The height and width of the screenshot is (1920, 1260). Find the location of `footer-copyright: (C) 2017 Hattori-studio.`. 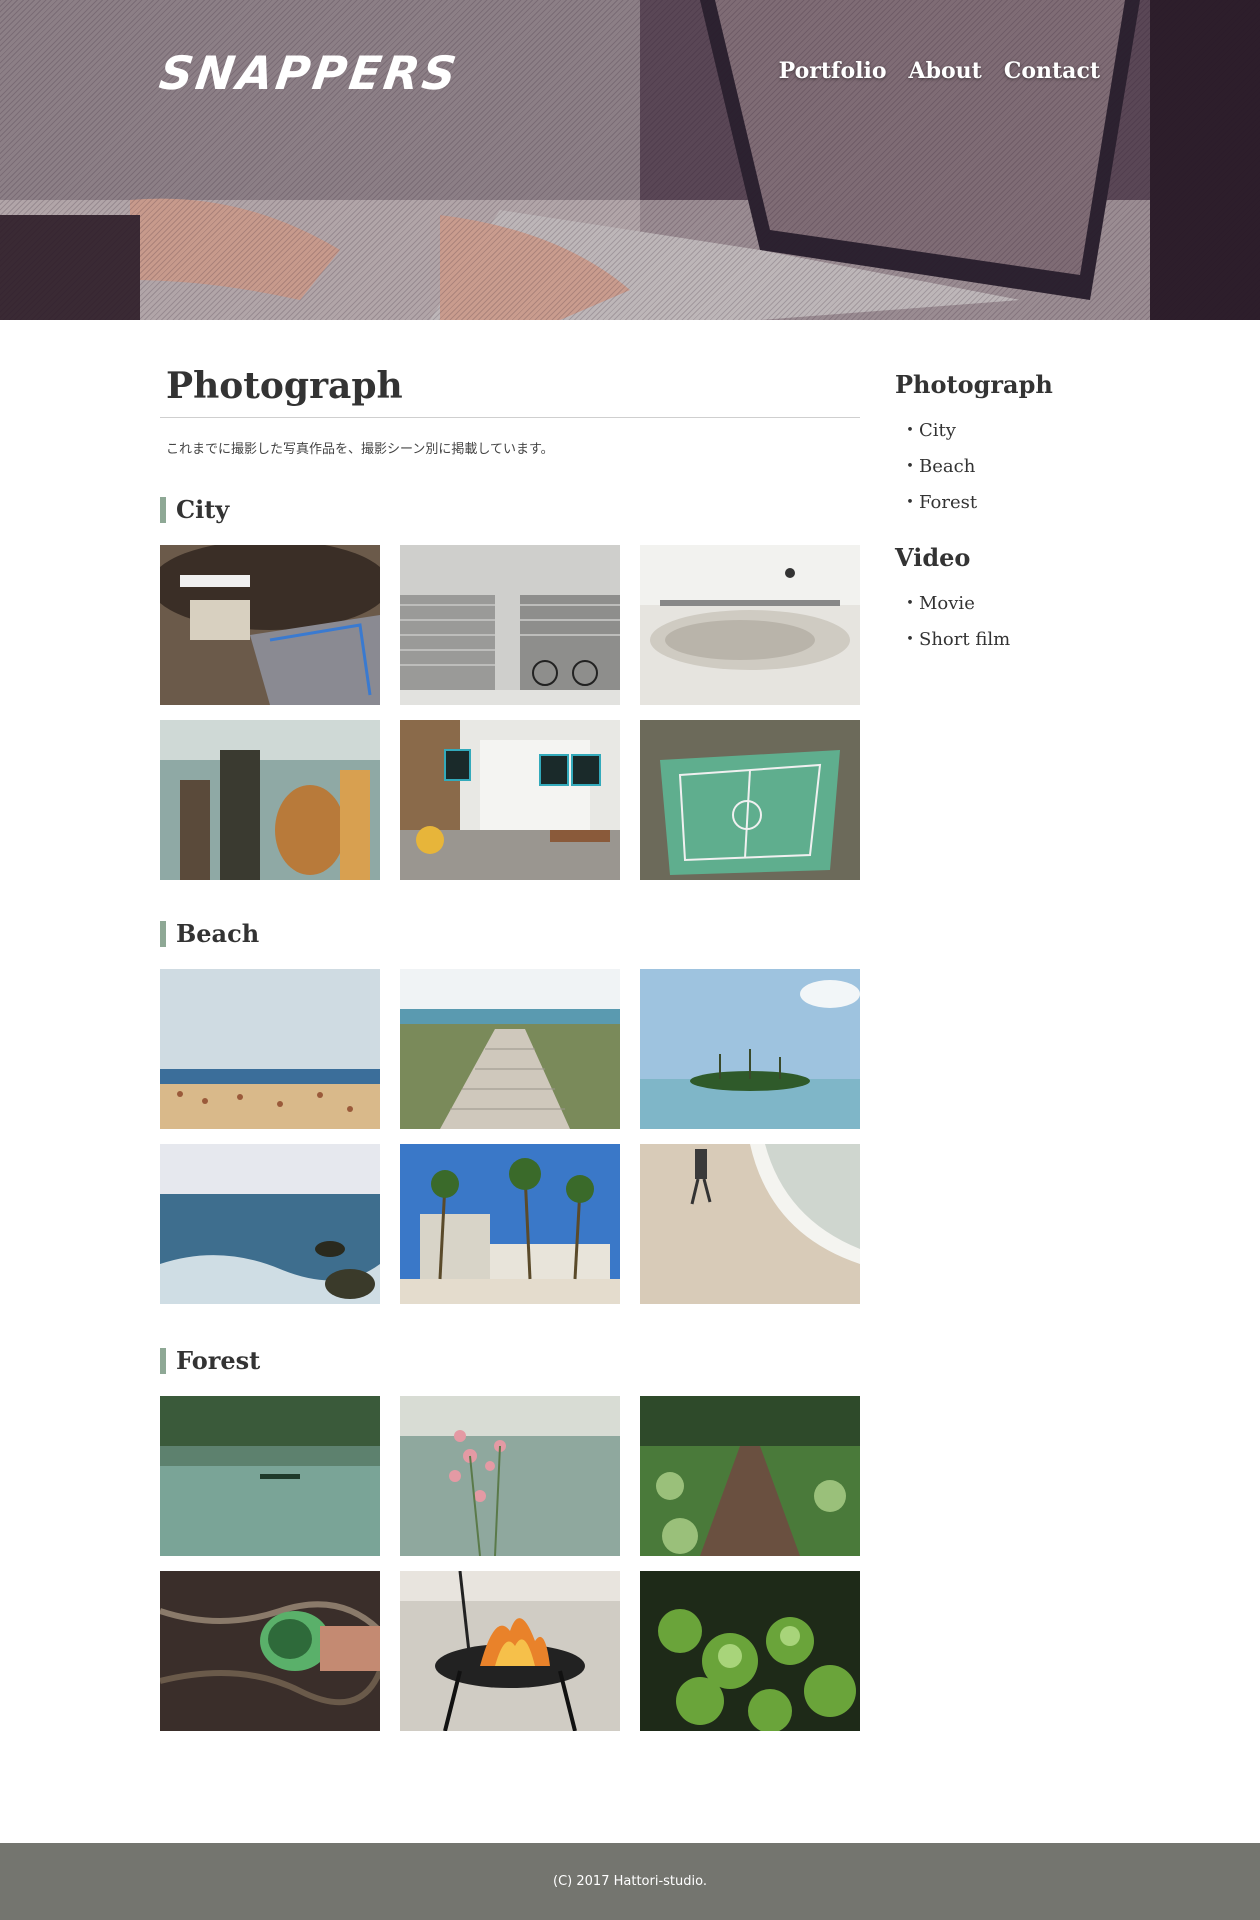

footer-copyright: (C) 2017 Hattori-studio. is located at coordinates (630, 1881).